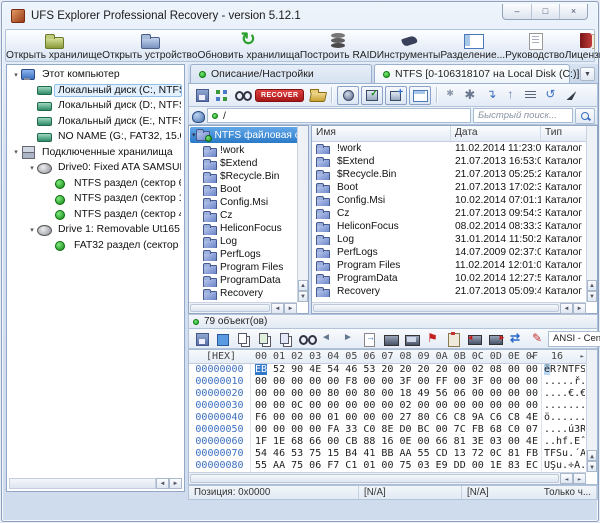 The width and height of the screenshot is (600, 523). Describe the element at coordinates (95, 246) in the screenshot. I see `tree-item: FAT32 раздел (сектор 63, 15.06ГБ)` at that location.